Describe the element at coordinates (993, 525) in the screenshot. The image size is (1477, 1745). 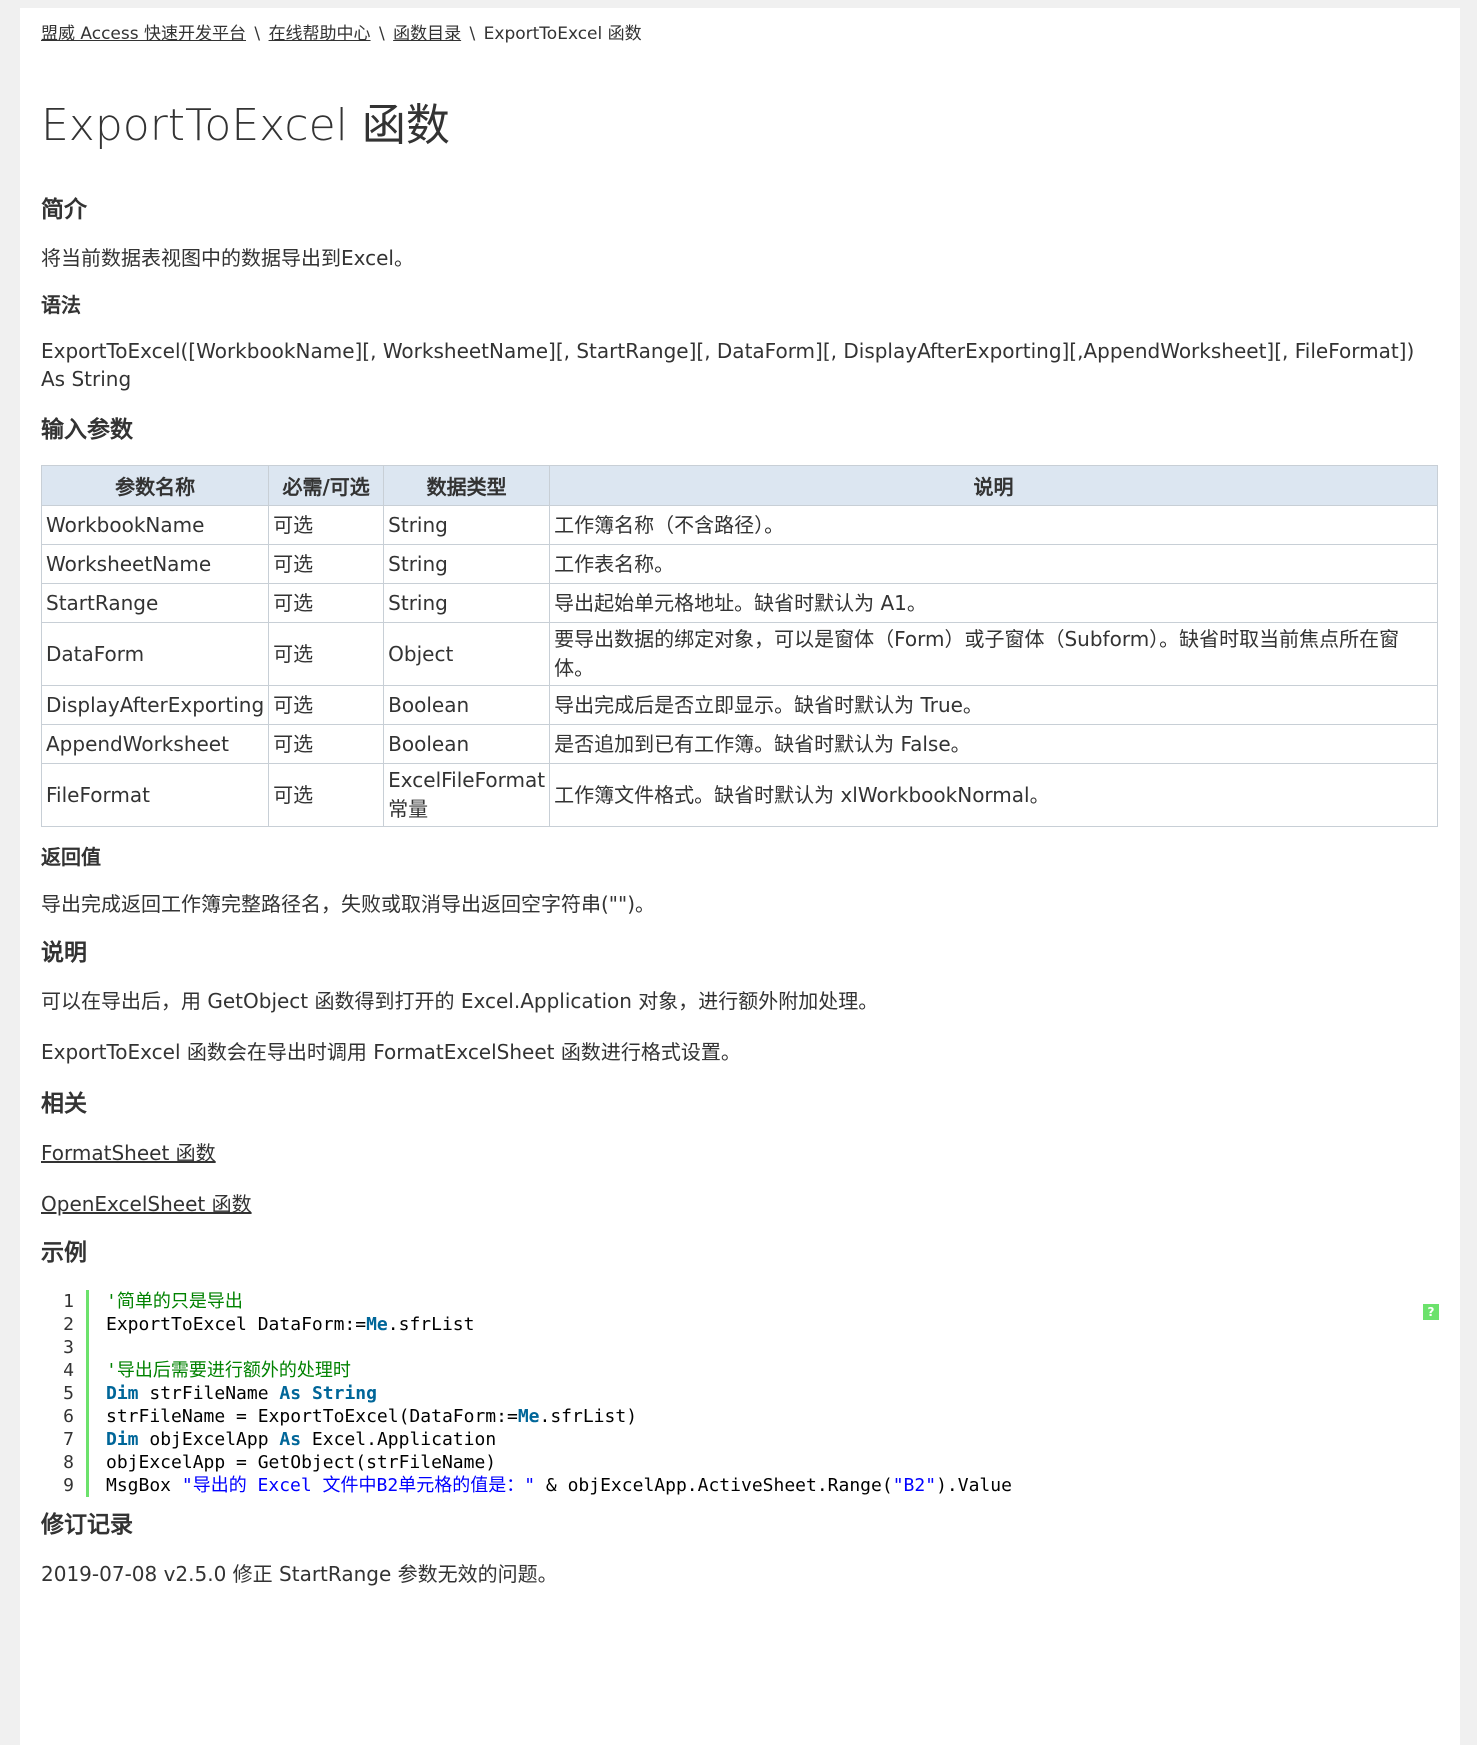
I see `param-description: 工作簿名称（不含路径）。` at that location.